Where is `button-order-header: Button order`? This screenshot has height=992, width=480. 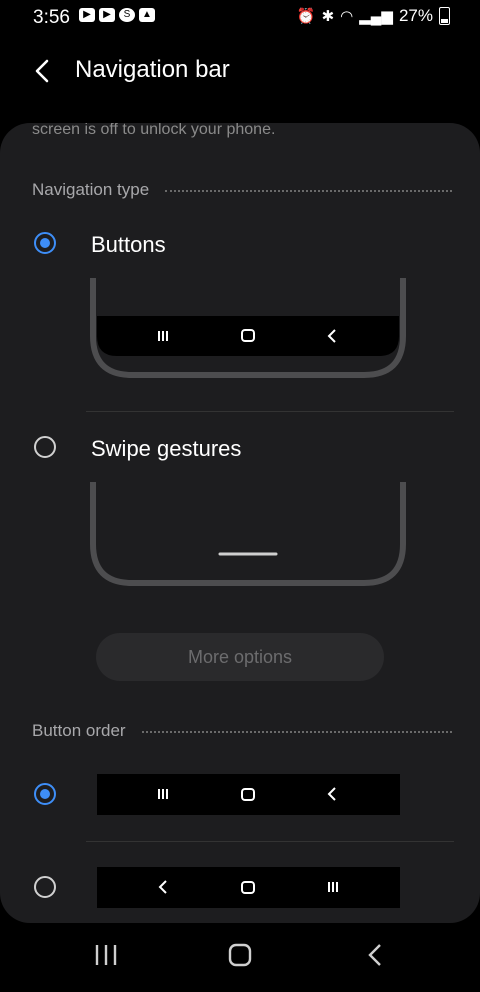
button-order-header: Button order is located at coordinates (242, 731).